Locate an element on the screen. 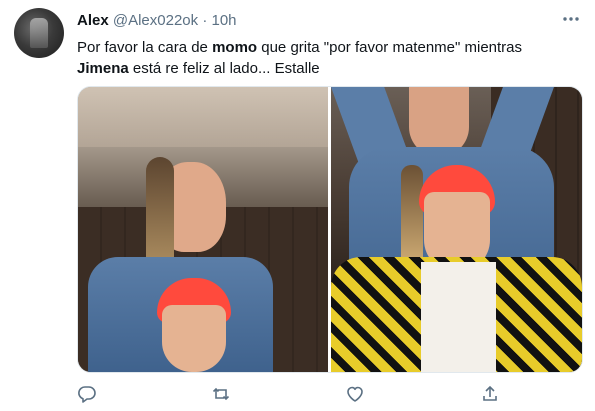  ceiling is located at coordinates (203, 117).